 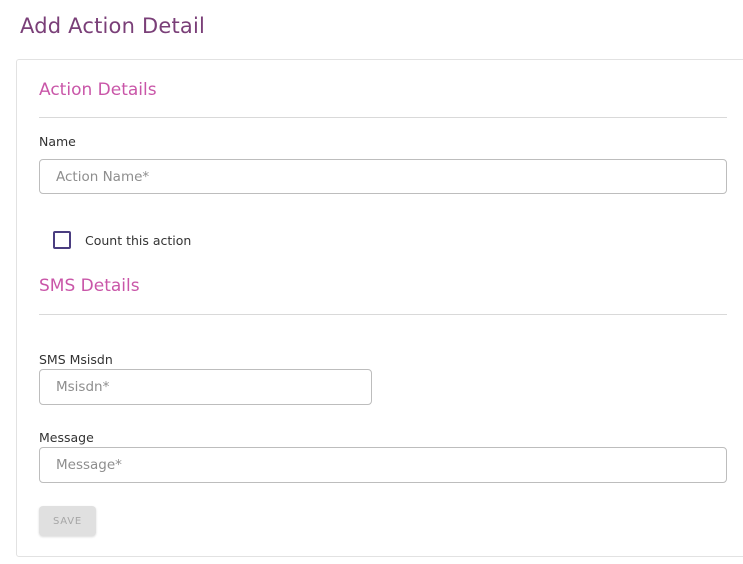 I want to click on count-action-checkbox-row: Count this action, so click(x=122, y=240).